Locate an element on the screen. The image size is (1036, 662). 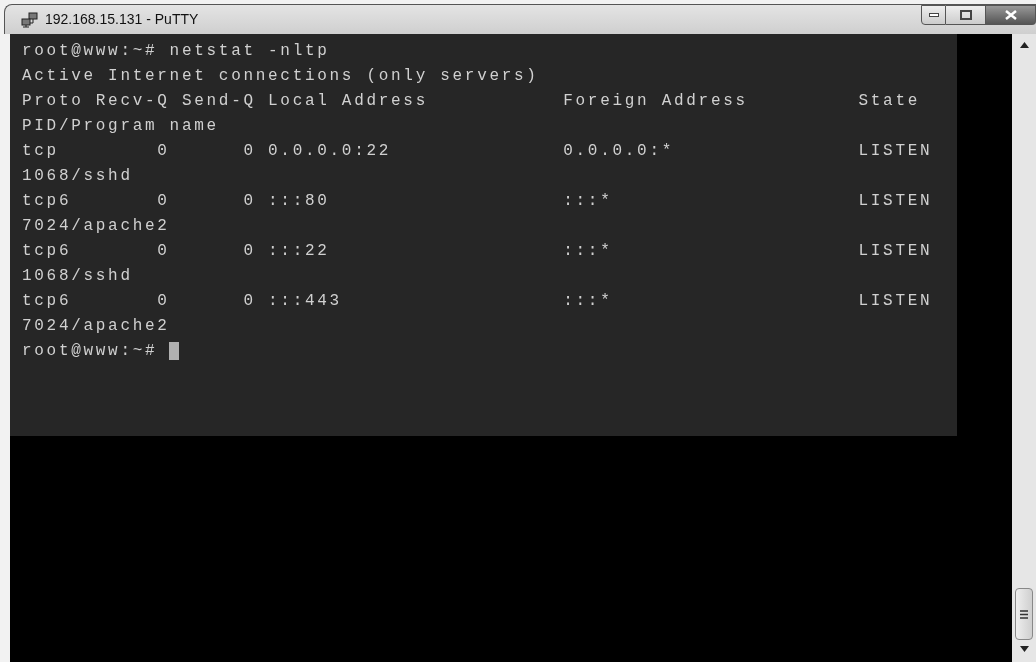
scroll-up-arrow-icon is located at coordinates (1024, 45).